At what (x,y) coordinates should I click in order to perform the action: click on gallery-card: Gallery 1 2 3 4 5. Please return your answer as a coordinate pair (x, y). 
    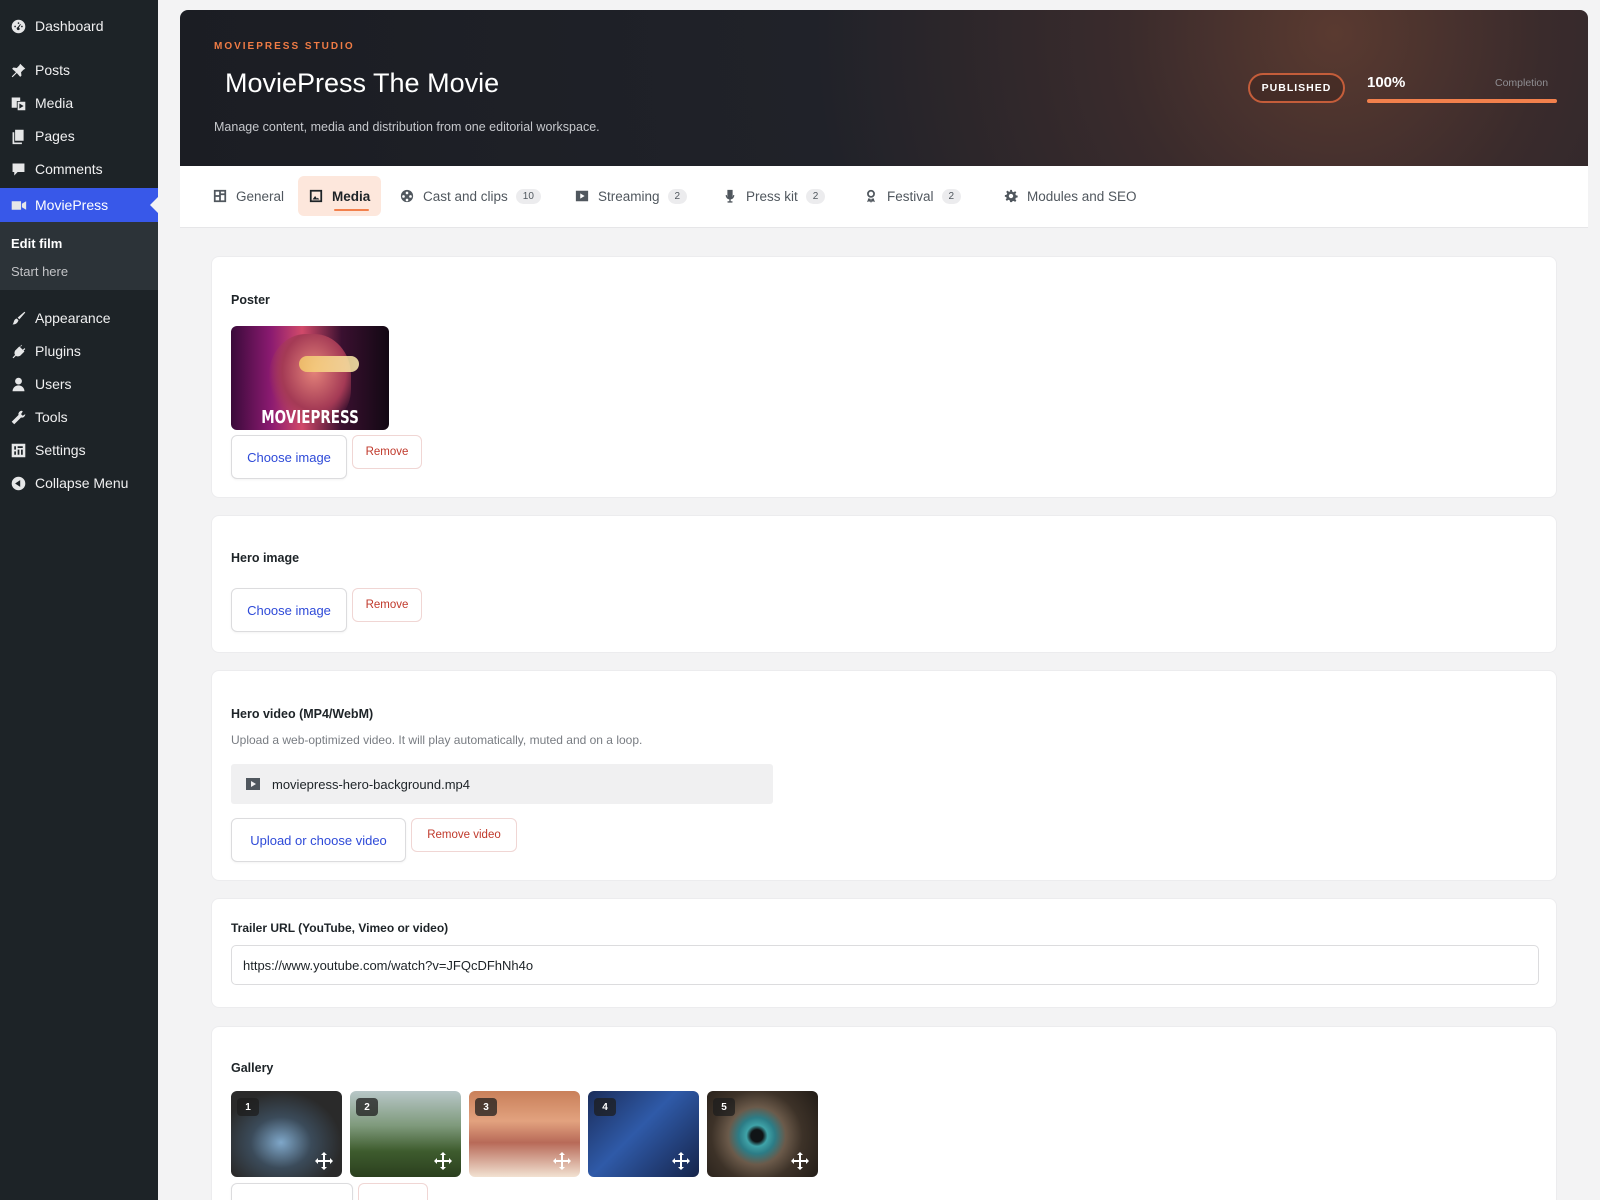
    Looking at the image, I should click on (884, 1113).